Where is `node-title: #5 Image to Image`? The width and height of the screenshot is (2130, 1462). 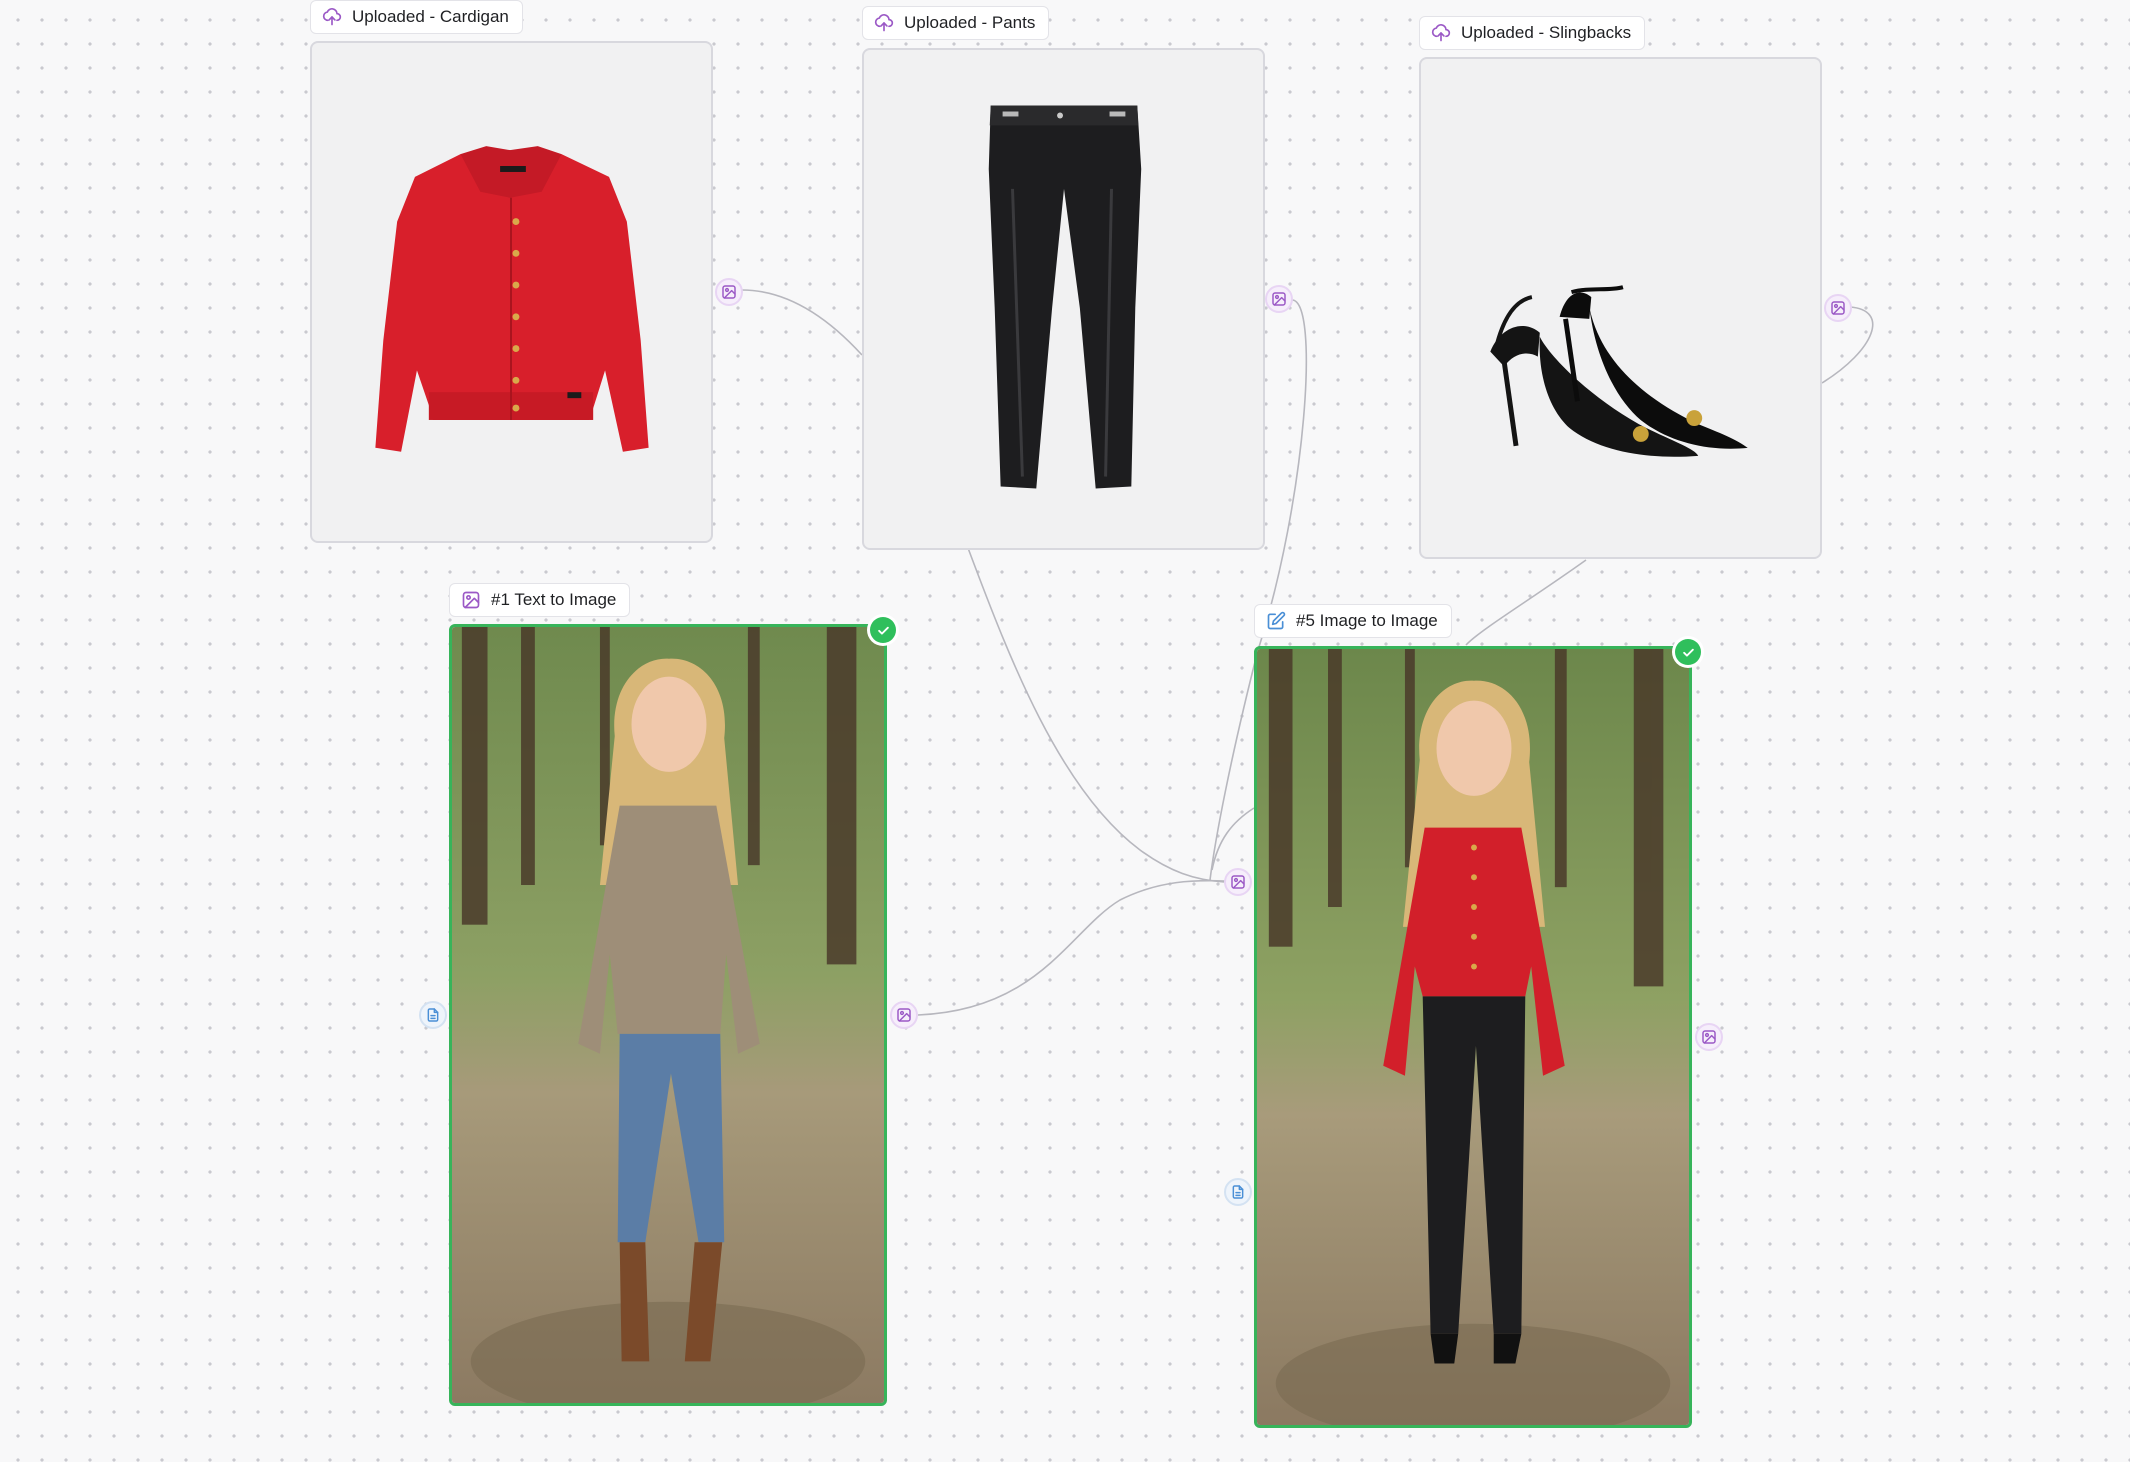 node-title: #5 Image to Image is located at coordinates (1367, 620).